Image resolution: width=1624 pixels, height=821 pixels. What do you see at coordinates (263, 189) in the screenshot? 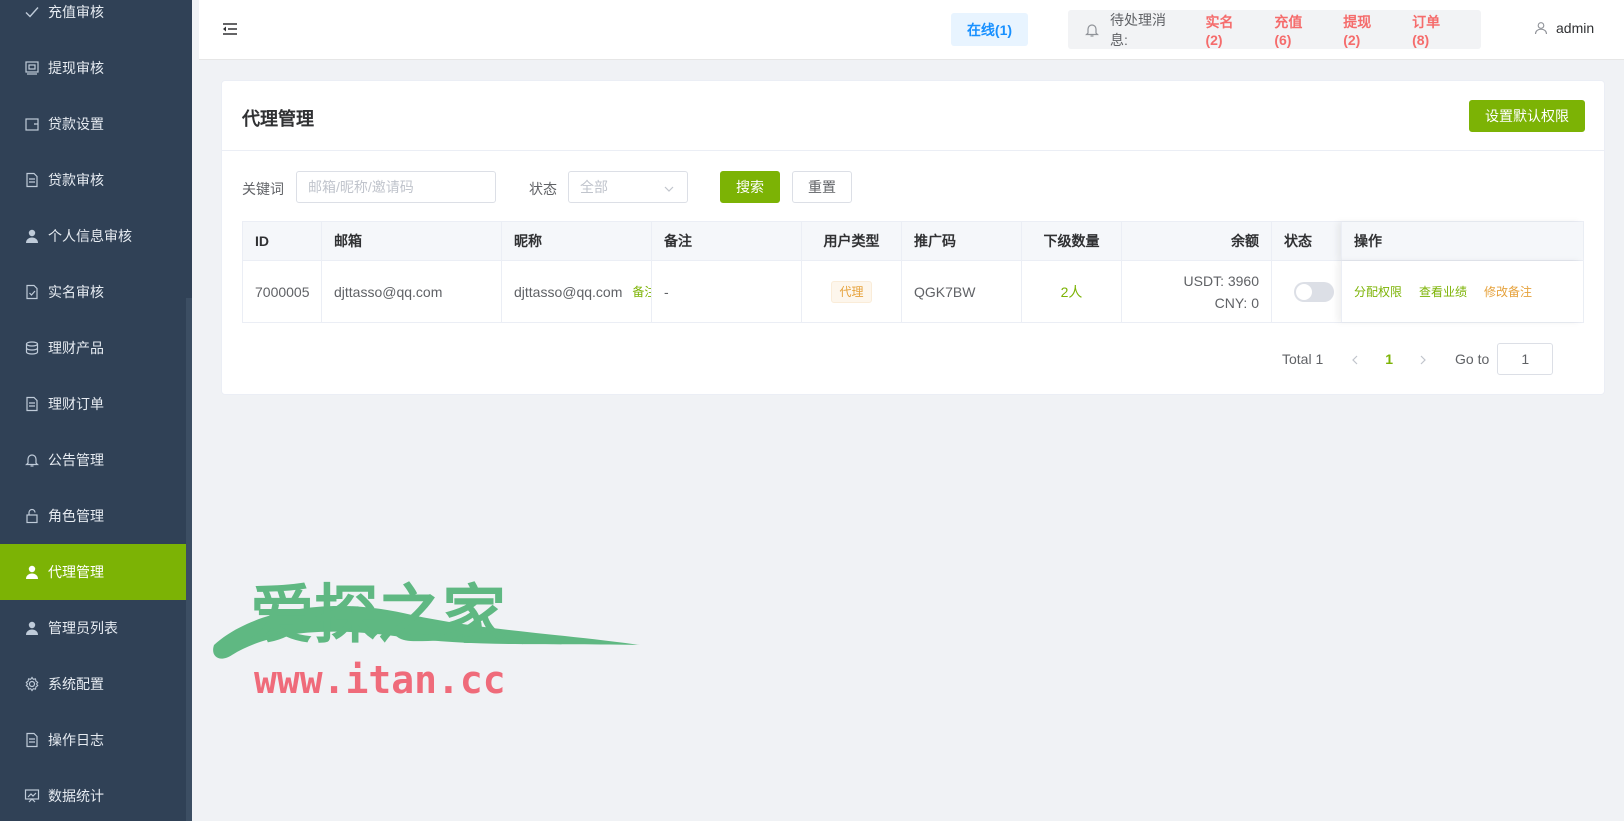
I see `keyword-label: 关键词` at bounding box center [263, 189].